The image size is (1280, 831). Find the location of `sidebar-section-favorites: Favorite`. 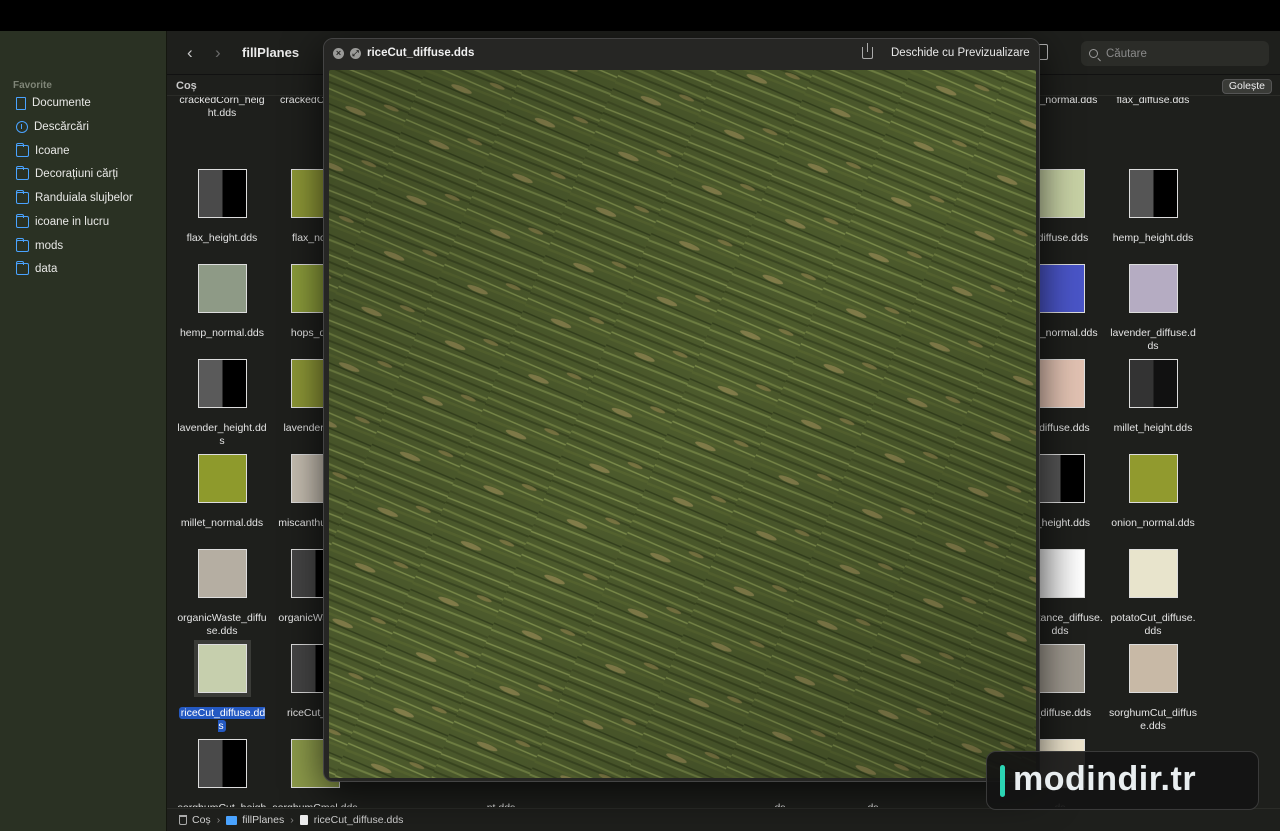

sidebar-section-favorites: Favorite is located at coordinates (32, 85).